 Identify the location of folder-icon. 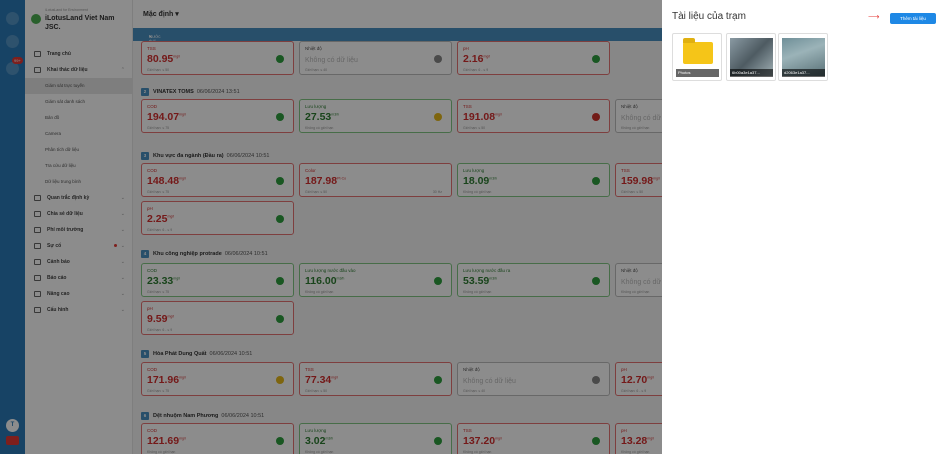
(698, 51).